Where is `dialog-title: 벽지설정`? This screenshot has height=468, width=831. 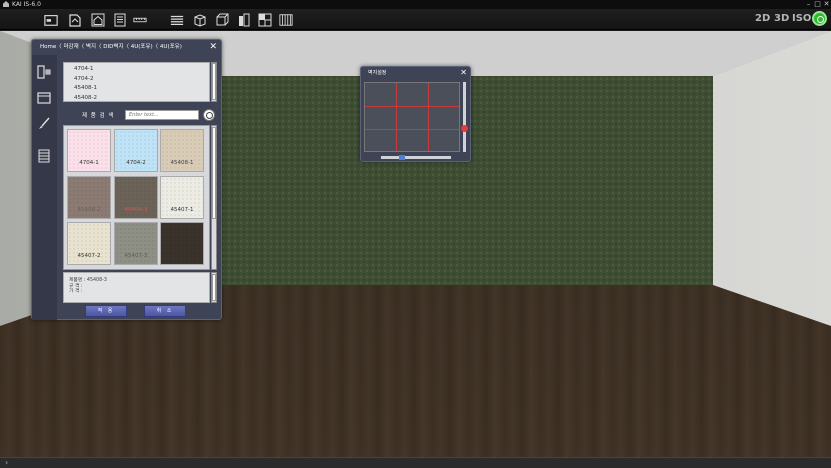
dialog-title: 벽지설정 is located at coordinates (377, 73).